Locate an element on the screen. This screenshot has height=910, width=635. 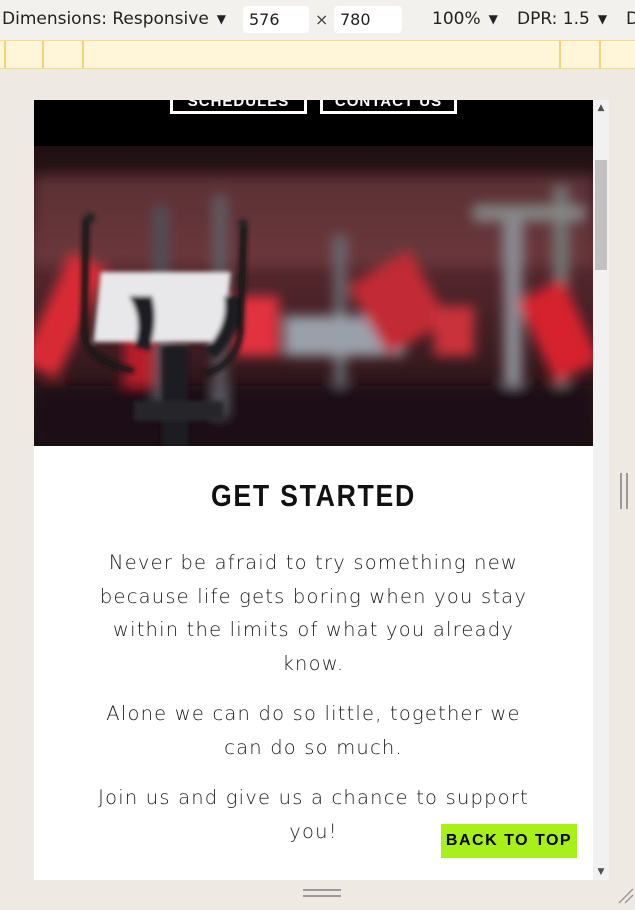
dimensions-dropdown: Dimensions: Responsive ▼ is located at coordinates (114, 19).